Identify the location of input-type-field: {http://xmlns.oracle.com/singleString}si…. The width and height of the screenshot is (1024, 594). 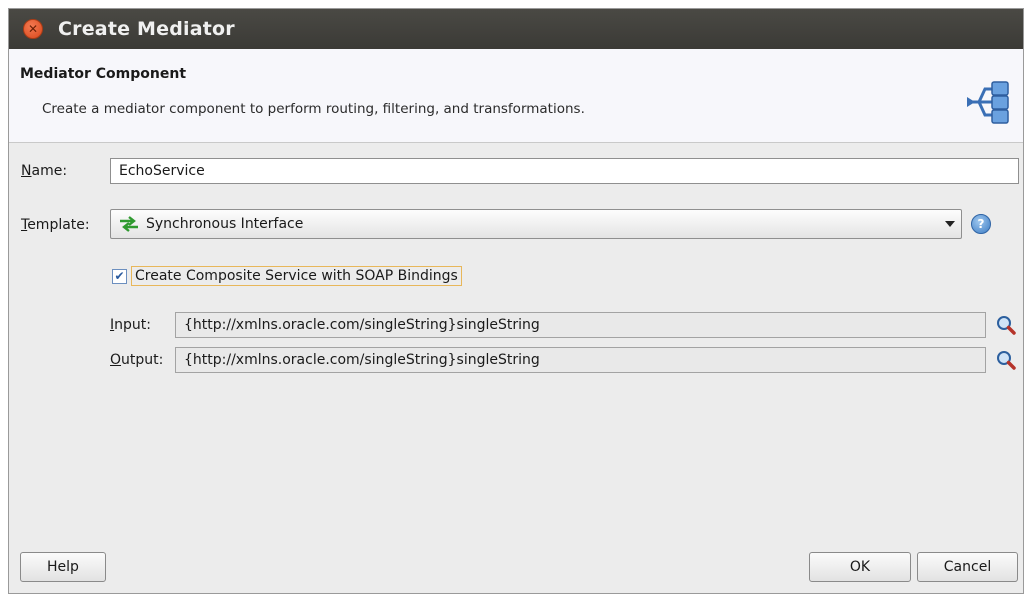
(580, 325).